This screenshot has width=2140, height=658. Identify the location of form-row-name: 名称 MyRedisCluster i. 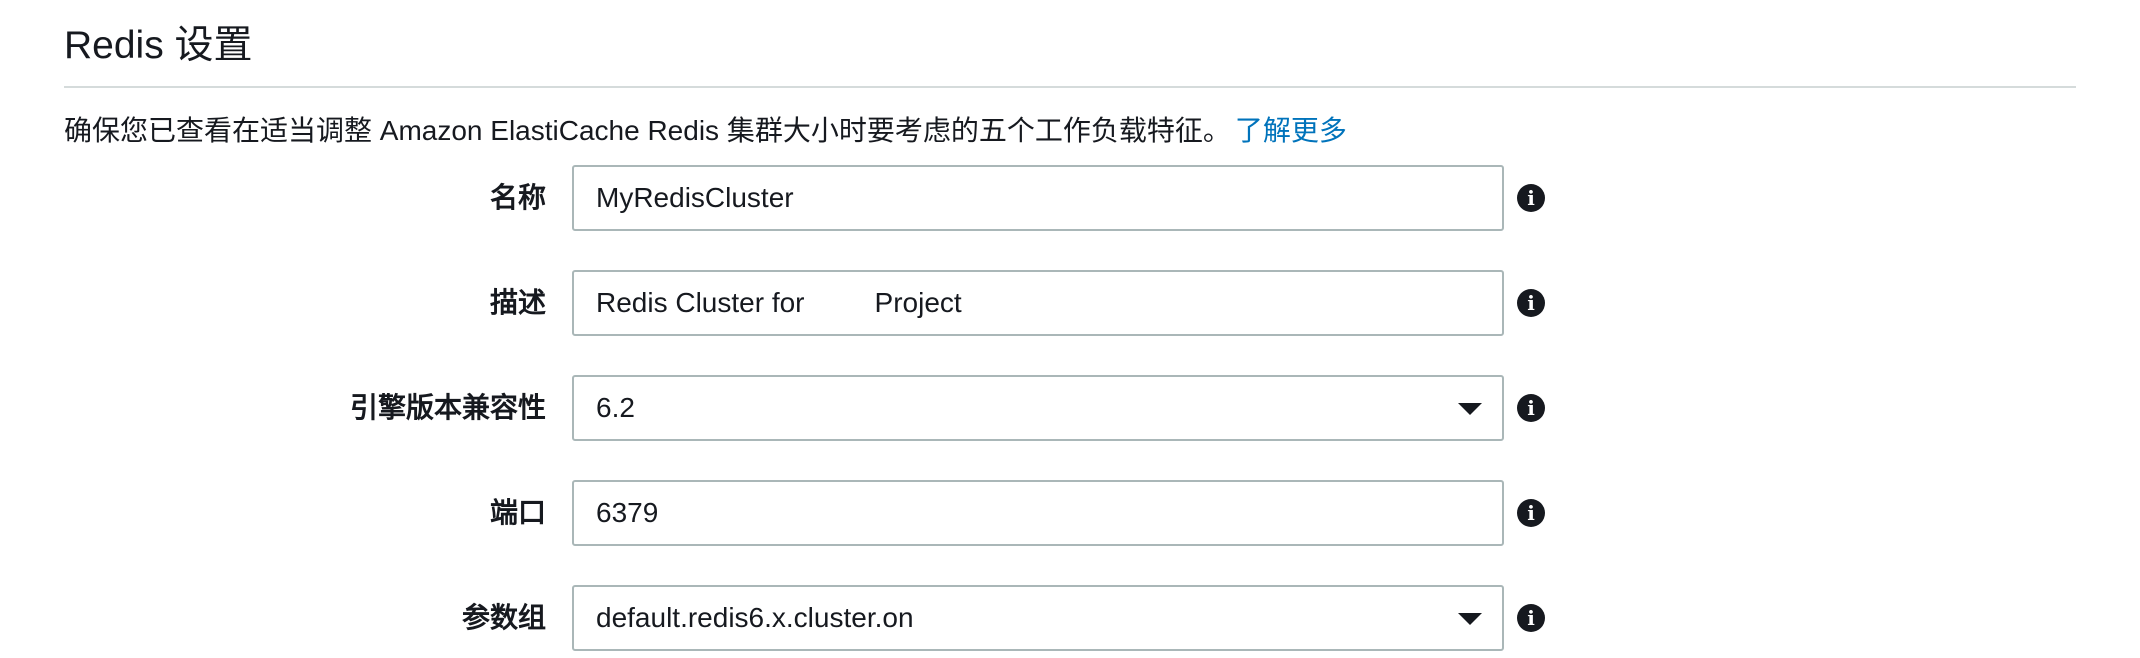
(1070, 198).